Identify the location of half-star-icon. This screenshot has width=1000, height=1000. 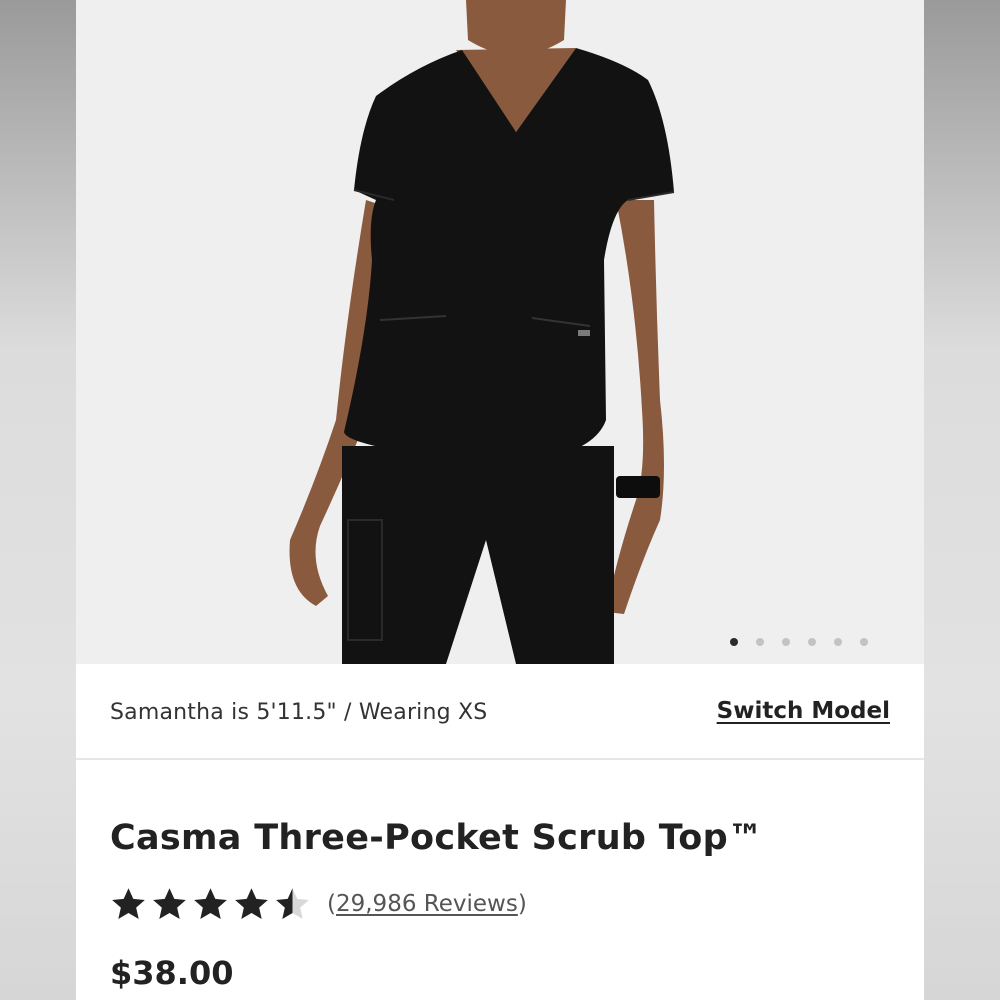
(292, 903).